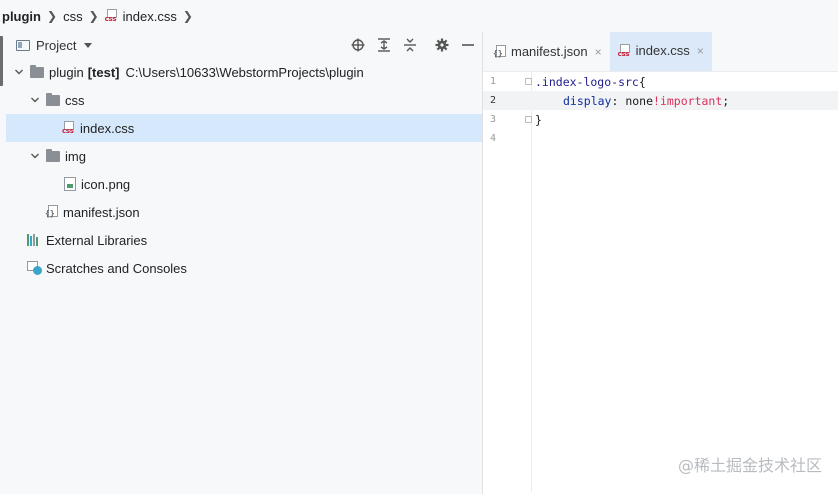 The width and height of the screenshot is (838, 494). Describe the element at coordinates (244, 268) in the screenshot. I see `tree-item-scratches: Scratches and Consoles` at that location.